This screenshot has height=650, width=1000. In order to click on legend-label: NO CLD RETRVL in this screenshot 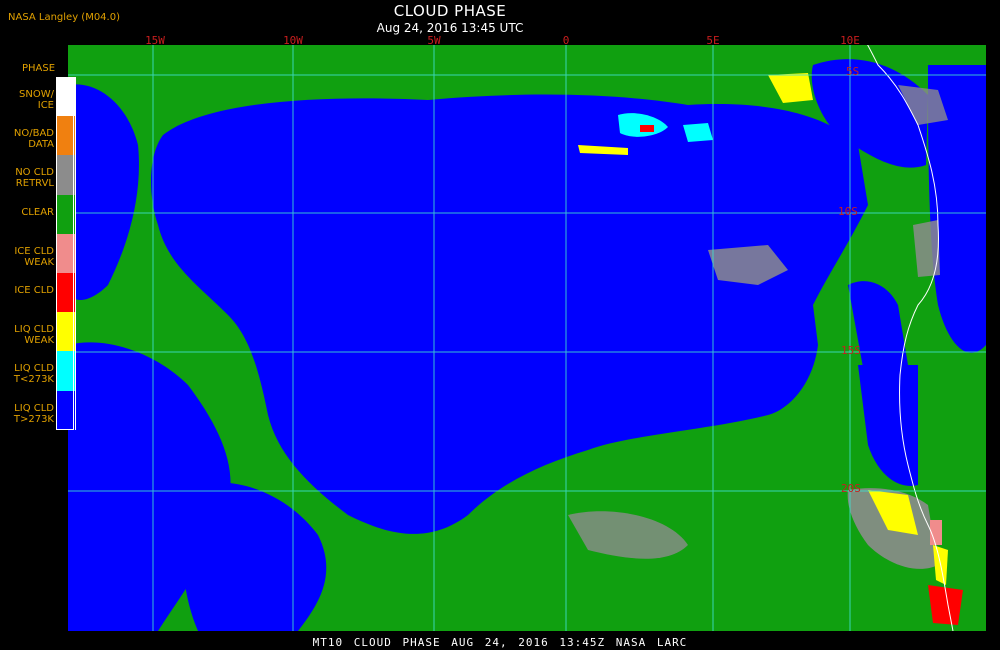, I will do `click(34, 178)`.